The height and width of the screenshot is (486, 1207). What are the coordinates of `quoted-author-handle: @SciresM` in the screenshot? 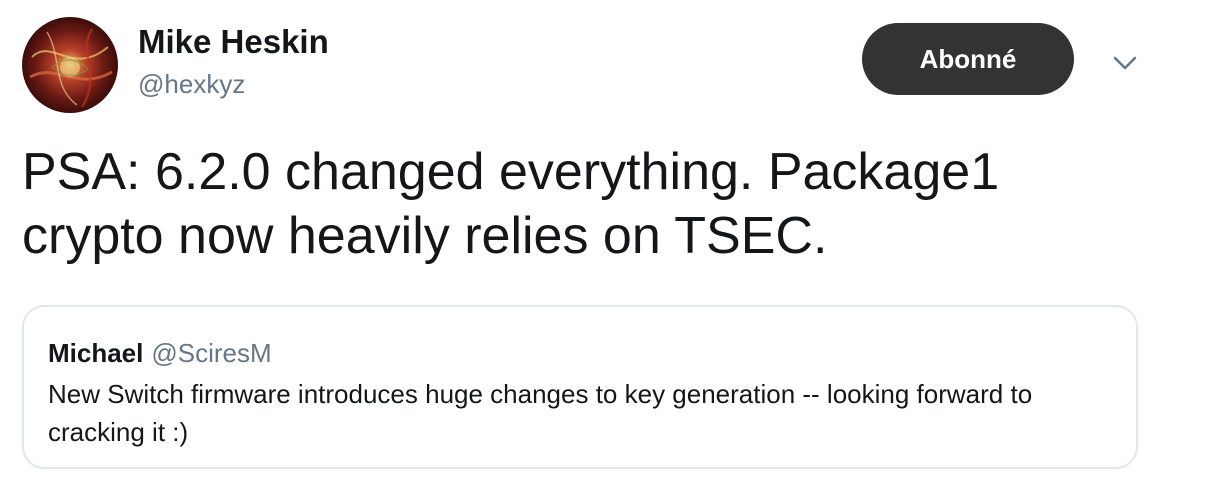 It's located at (211, 353).